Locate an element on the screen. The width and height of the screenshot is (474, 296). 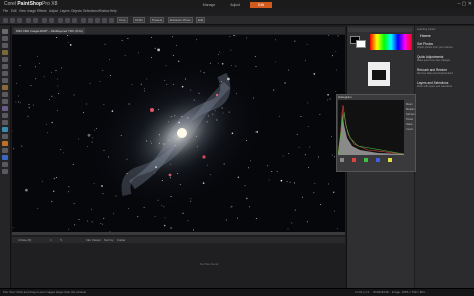
redo-icon is located at coordinates (35, 20).